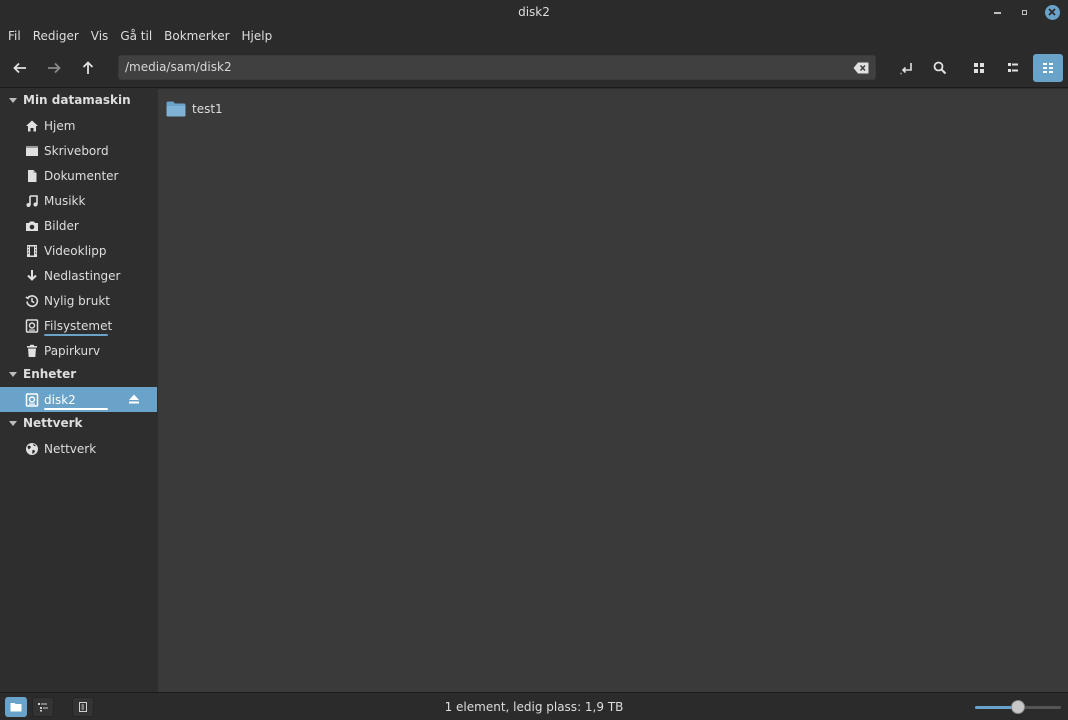 Image resolution: width=1068 pixels, height=720 pixels. Describe the element at coordinates (65, 200) in the screenshot. I see `sidebar-item-label: Musikk` at that location.